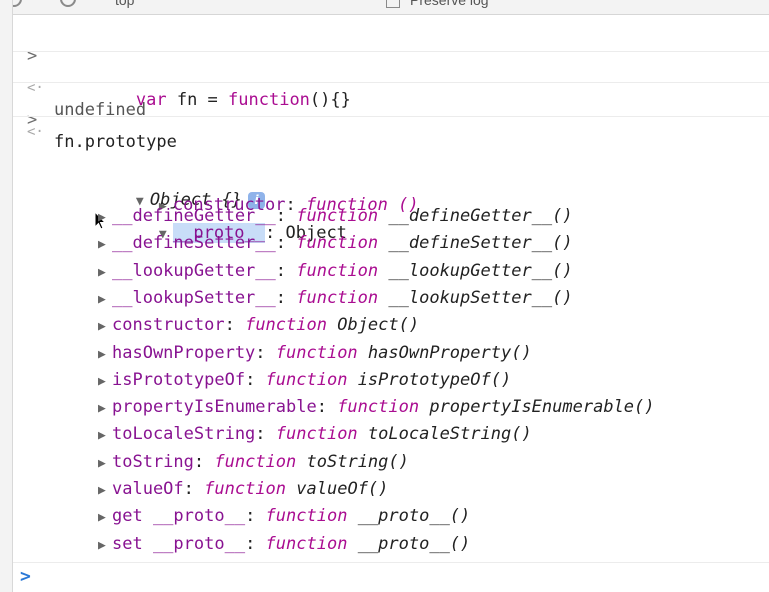  Describe the element at coordinates (542, 407) in the screenshot. I see `function-name: propertyIsEnumerable()` at that location.